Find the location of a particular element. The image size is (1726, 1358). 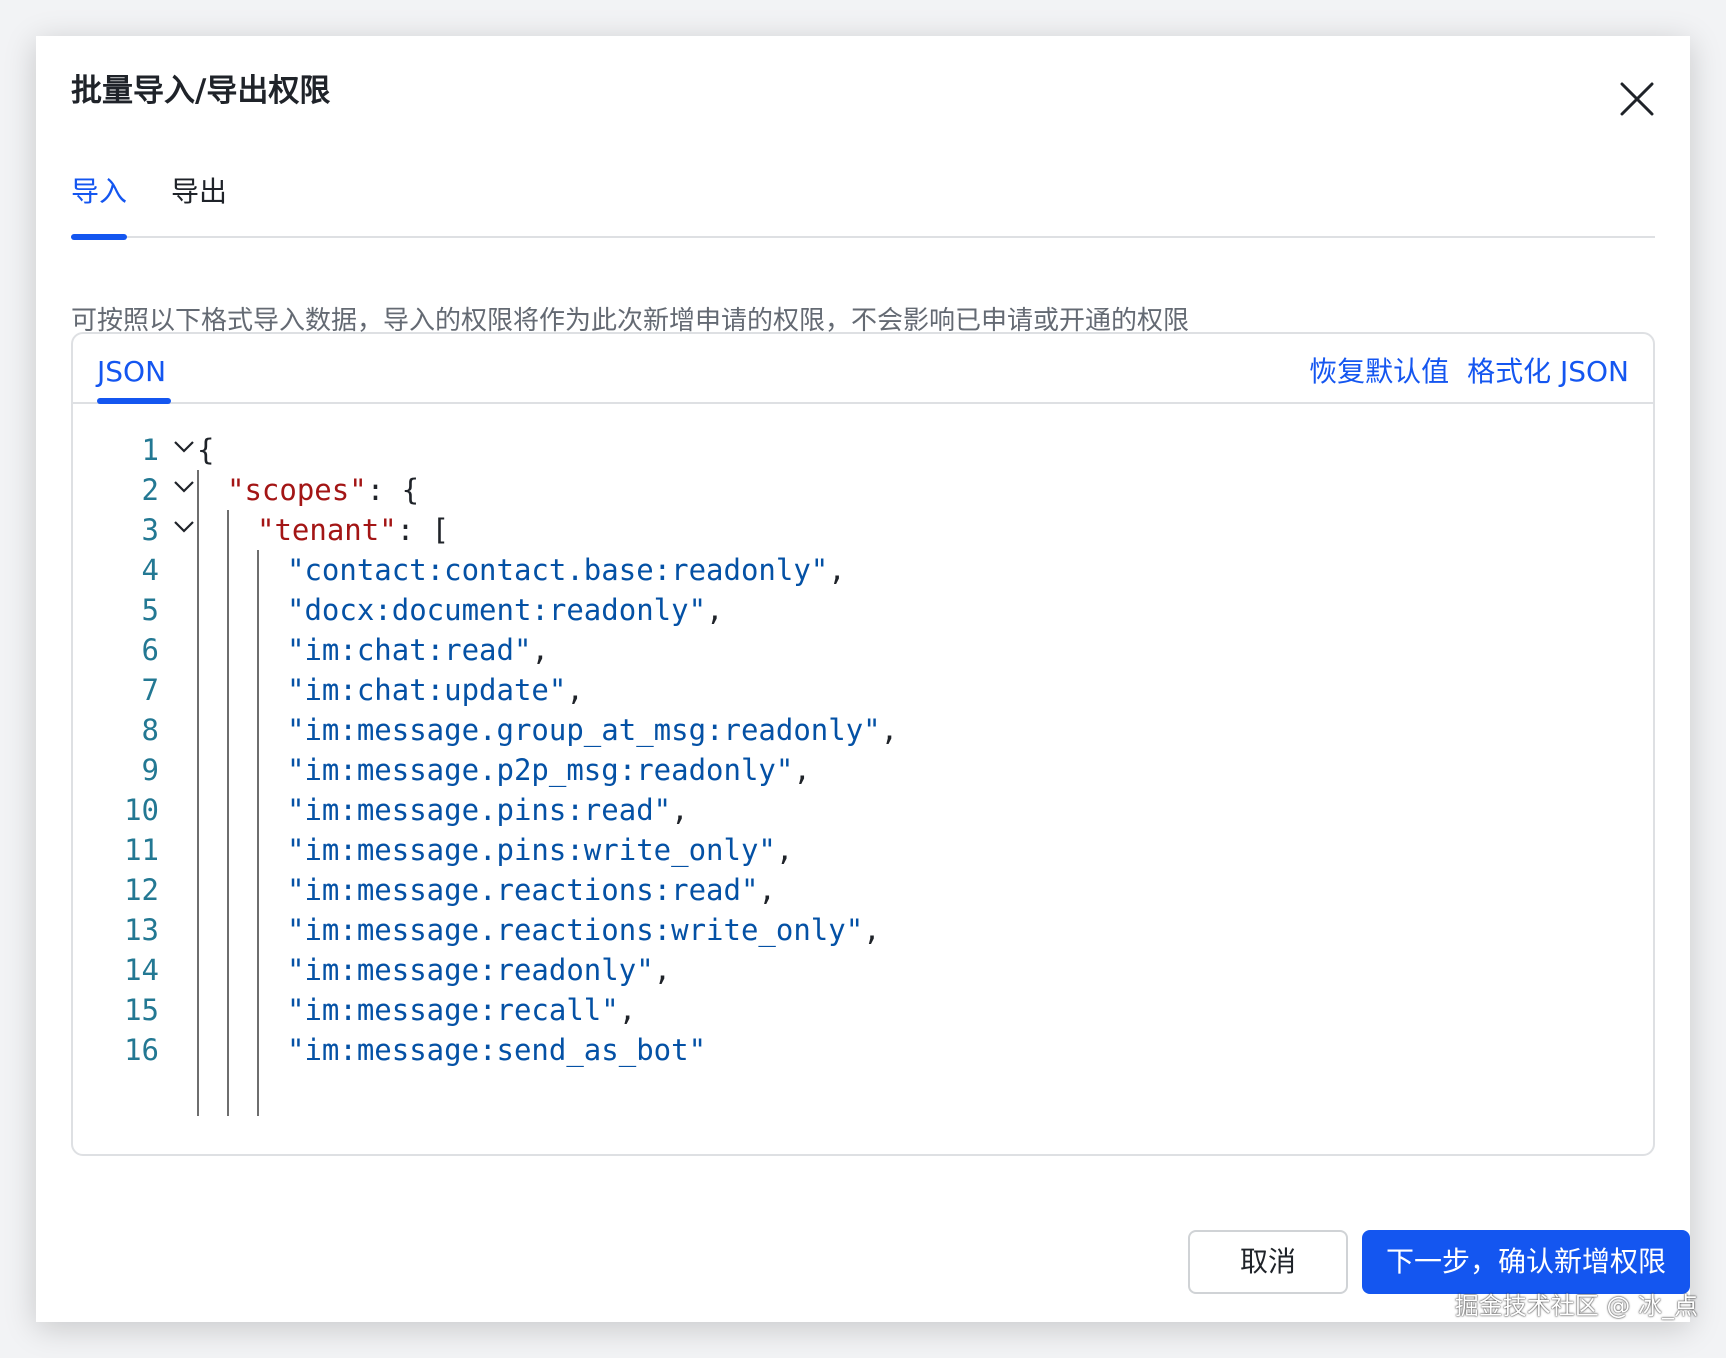

line-number: 15 is located at coordinates (141, 1010).